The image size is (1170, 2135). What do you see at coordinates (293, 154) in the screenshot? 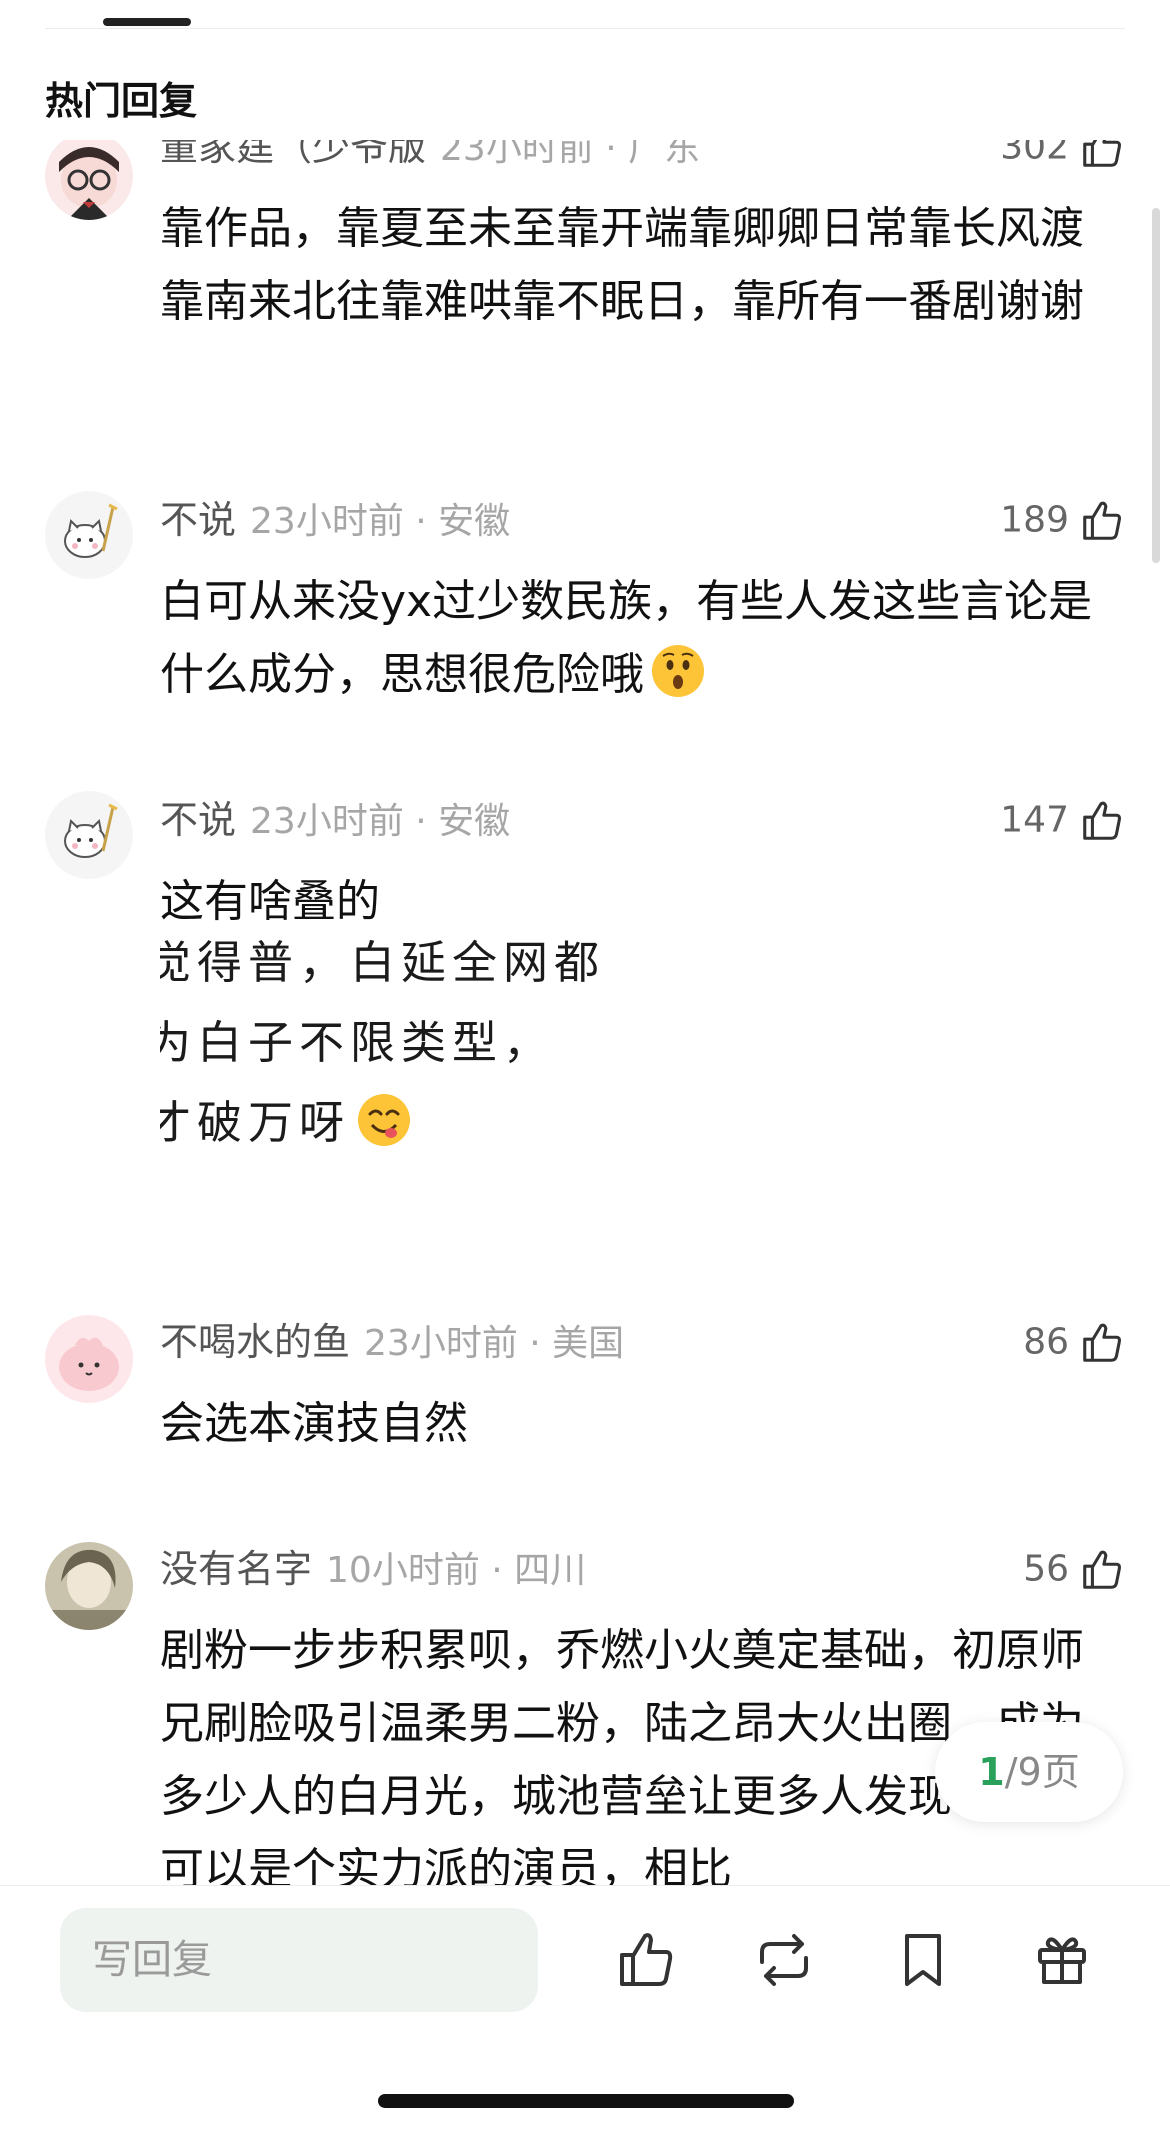
I see `username: 董家莛（少爷版` at bounding box center [293, 154].